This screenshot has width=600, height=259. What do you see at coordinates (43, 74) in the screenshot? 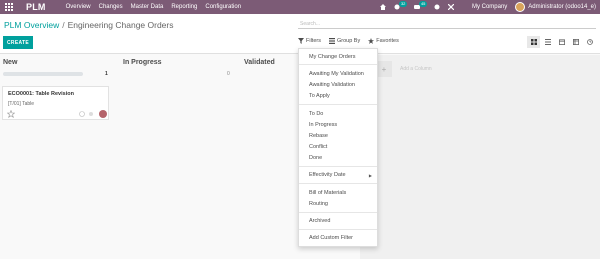
I see `column-progress-bar` at bounding box center [43, 74].